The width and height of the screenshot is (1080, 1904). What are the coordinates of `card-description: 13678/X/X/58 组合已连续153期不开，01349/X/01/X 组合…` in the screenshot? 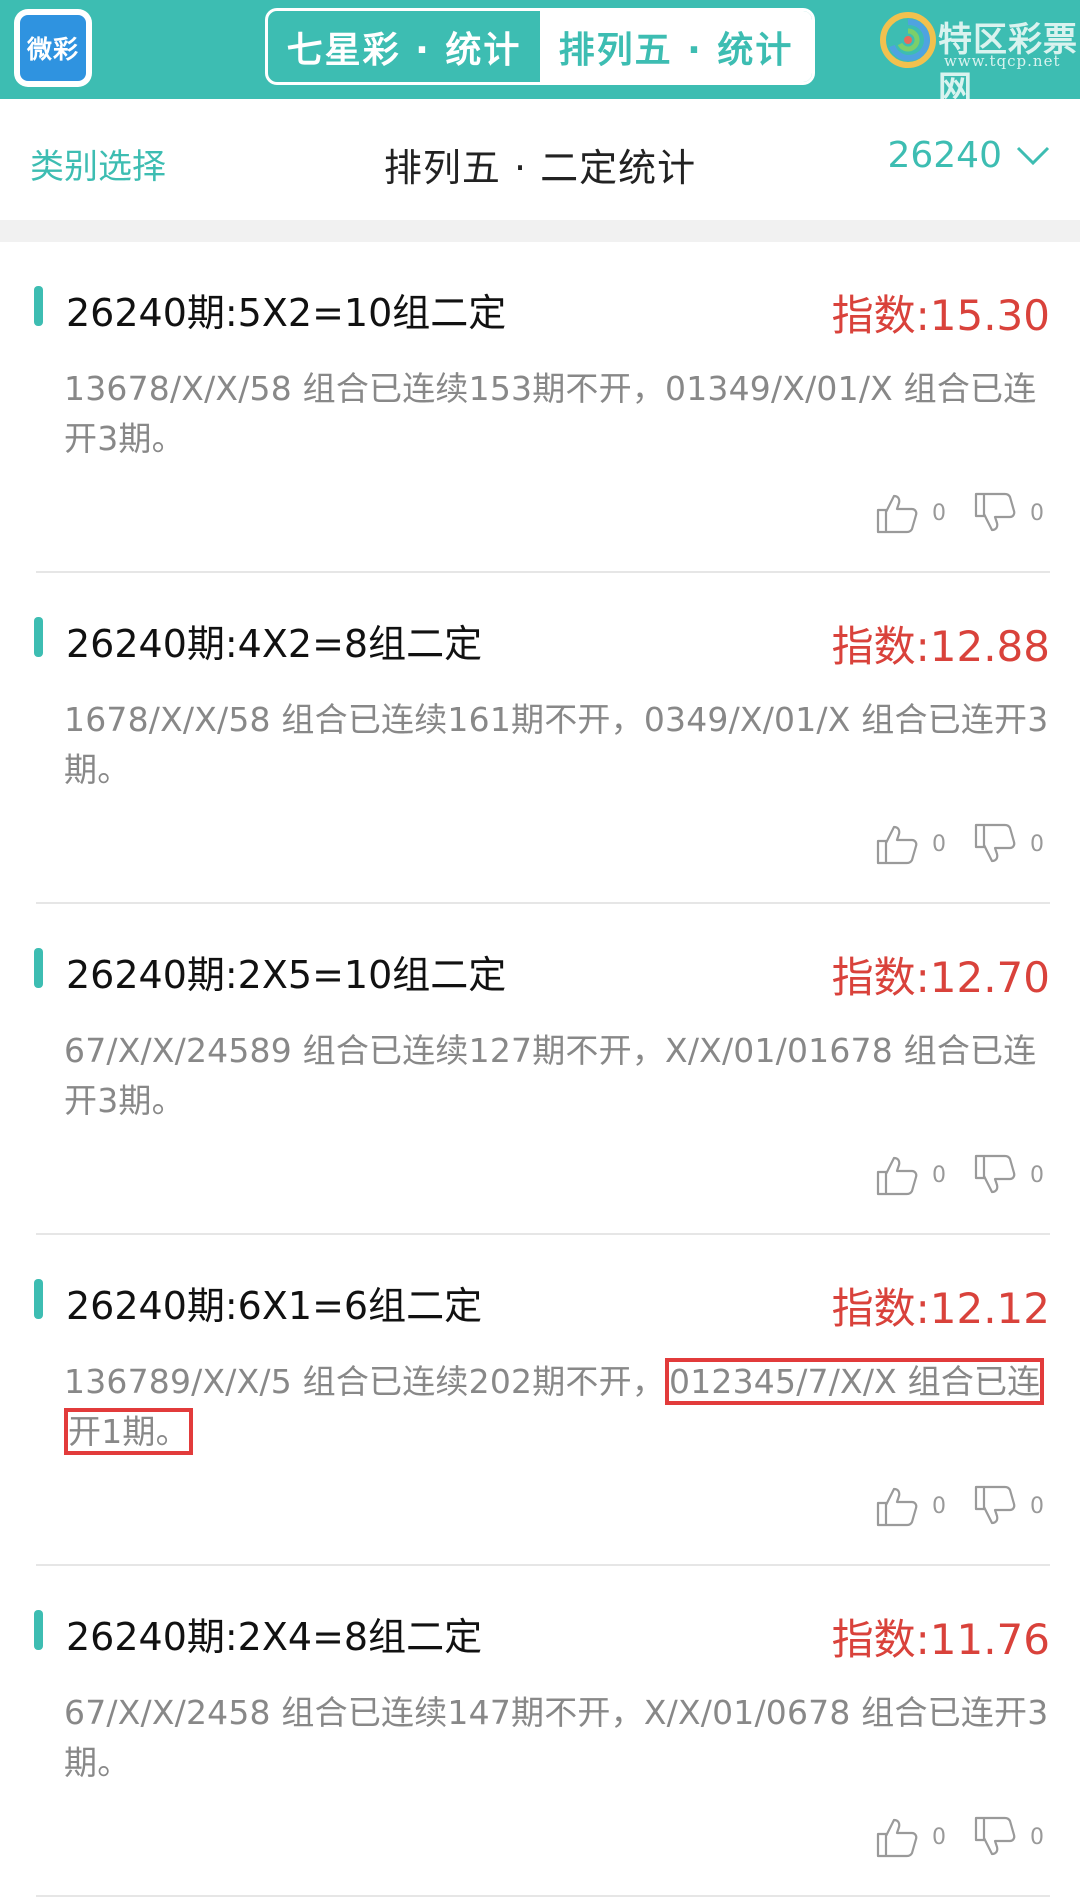 It's located at (550, 413).